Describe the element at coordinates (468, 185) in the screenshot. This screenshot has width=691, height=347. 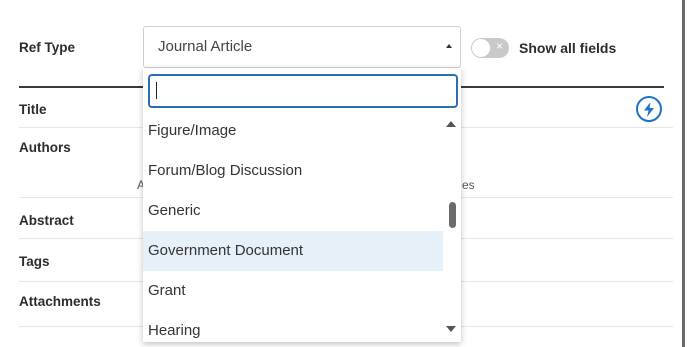
I see `authors-hint-right: es` at that location.